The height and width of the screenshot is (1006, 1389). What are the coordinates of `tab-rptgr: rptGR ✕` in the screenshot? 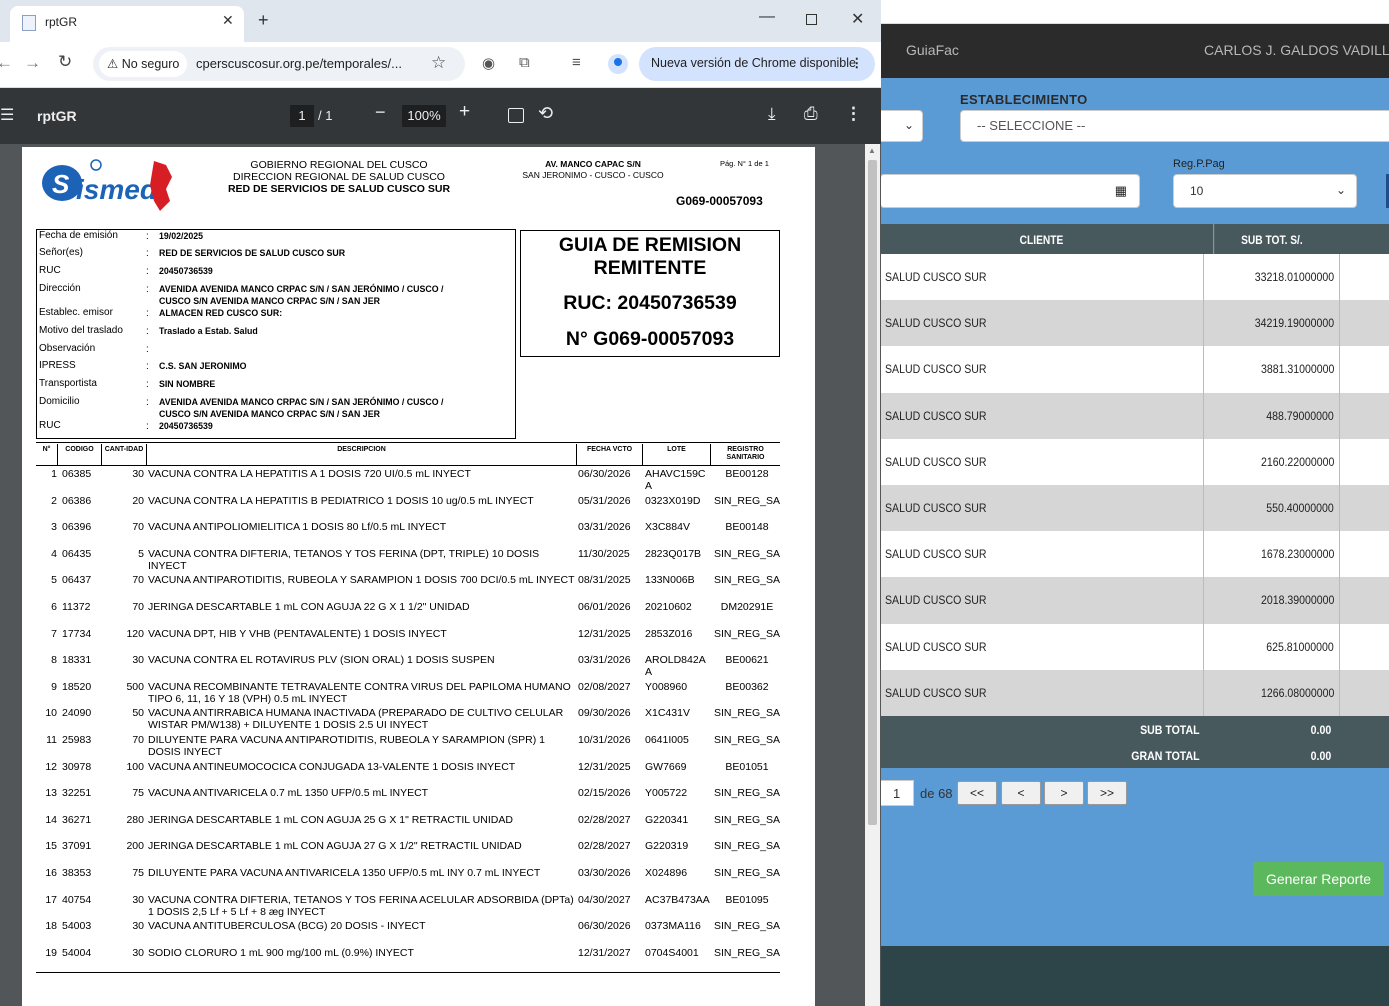 It's located at (127, 24).